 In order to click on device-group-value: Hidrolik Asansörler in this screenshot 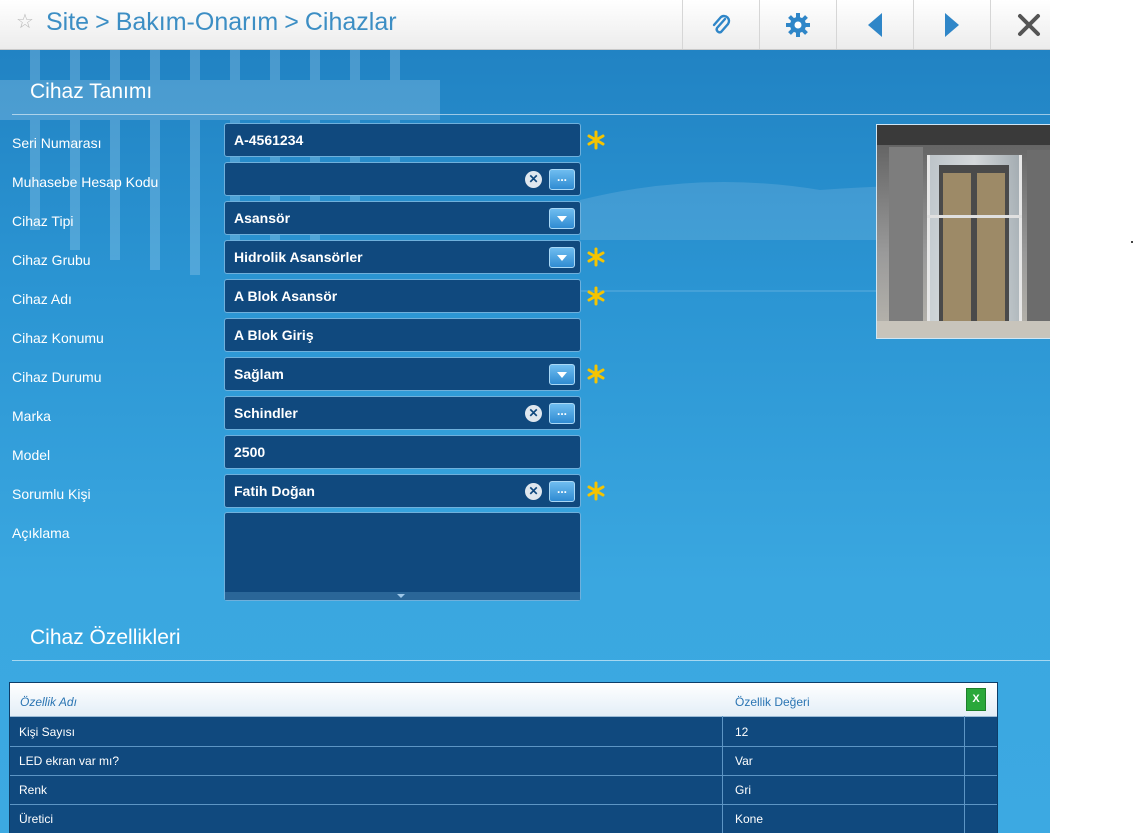, I will do `click(298, 257)`.